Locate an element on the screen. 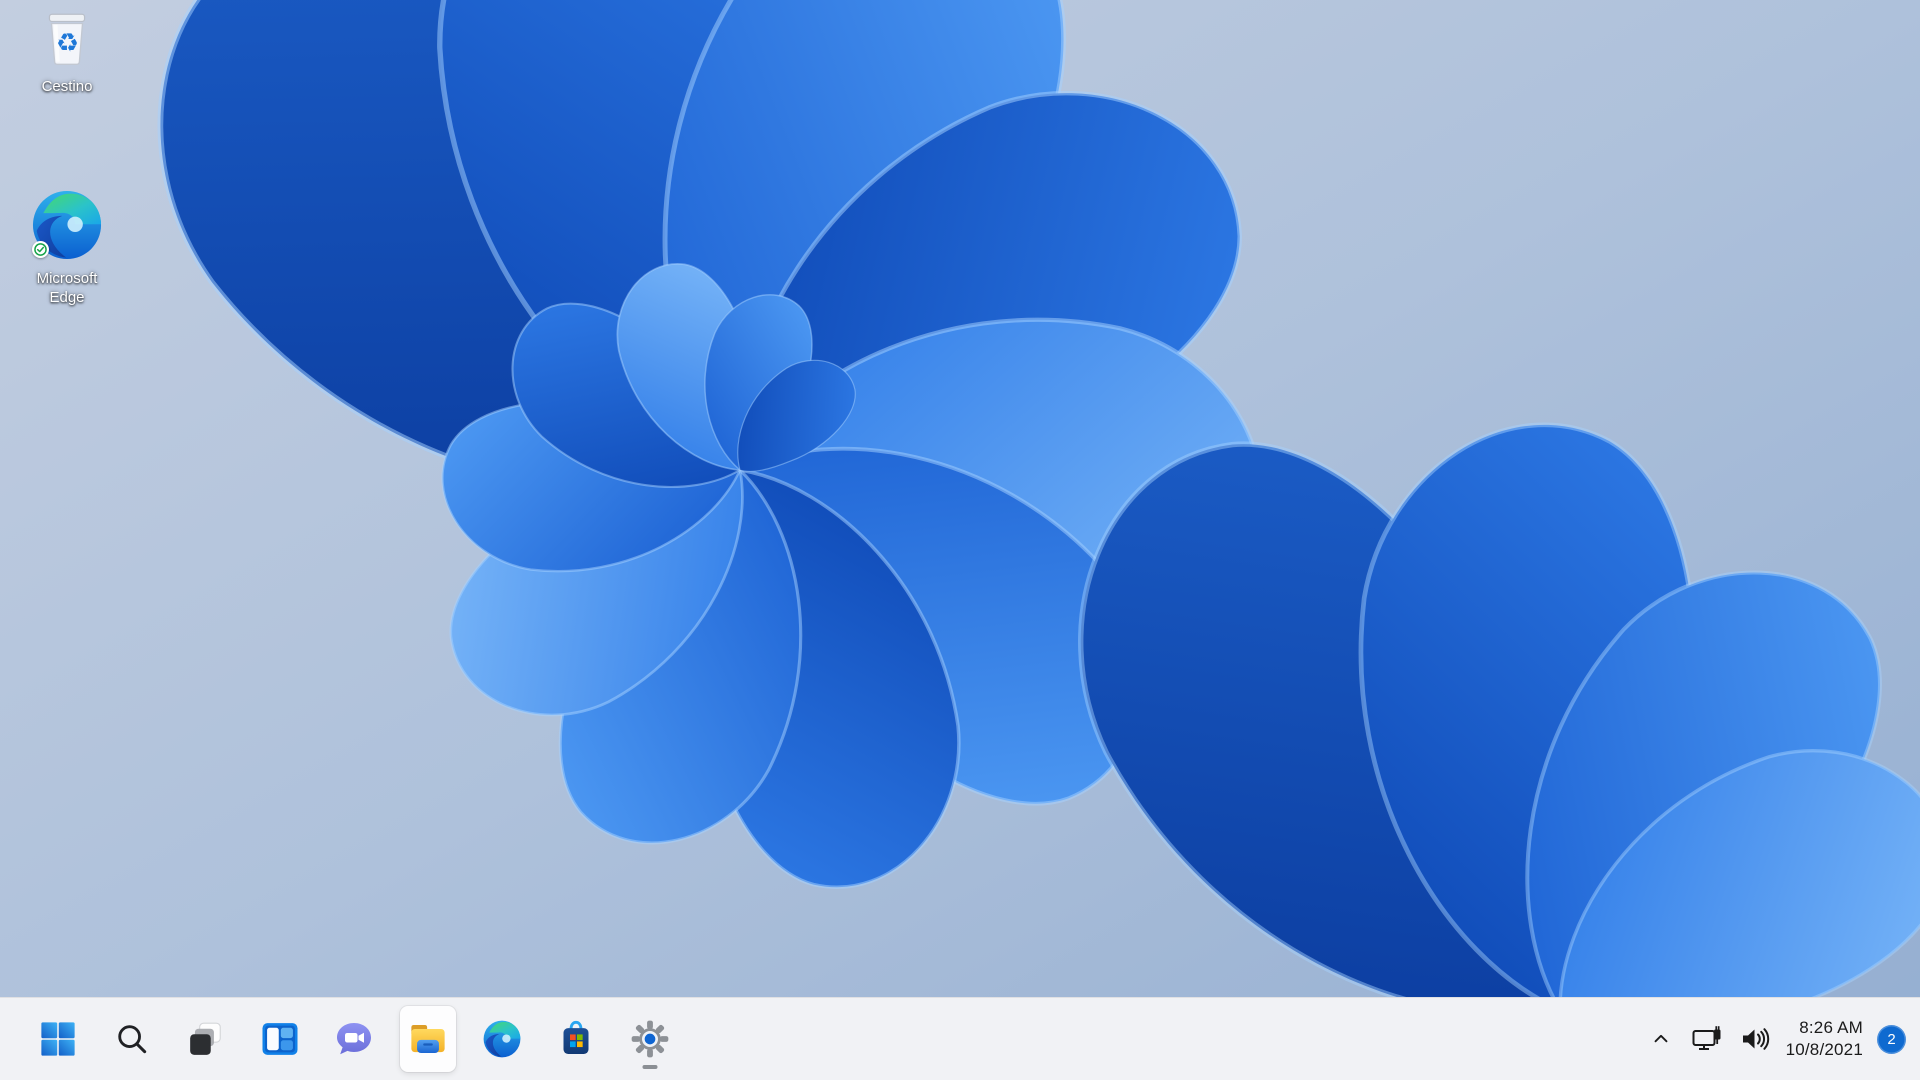 The height and width of the screenshot is (1080, 1920). desktop-icon-recycle-bin: ♻ Cestino is located at coordinates (67, 52).